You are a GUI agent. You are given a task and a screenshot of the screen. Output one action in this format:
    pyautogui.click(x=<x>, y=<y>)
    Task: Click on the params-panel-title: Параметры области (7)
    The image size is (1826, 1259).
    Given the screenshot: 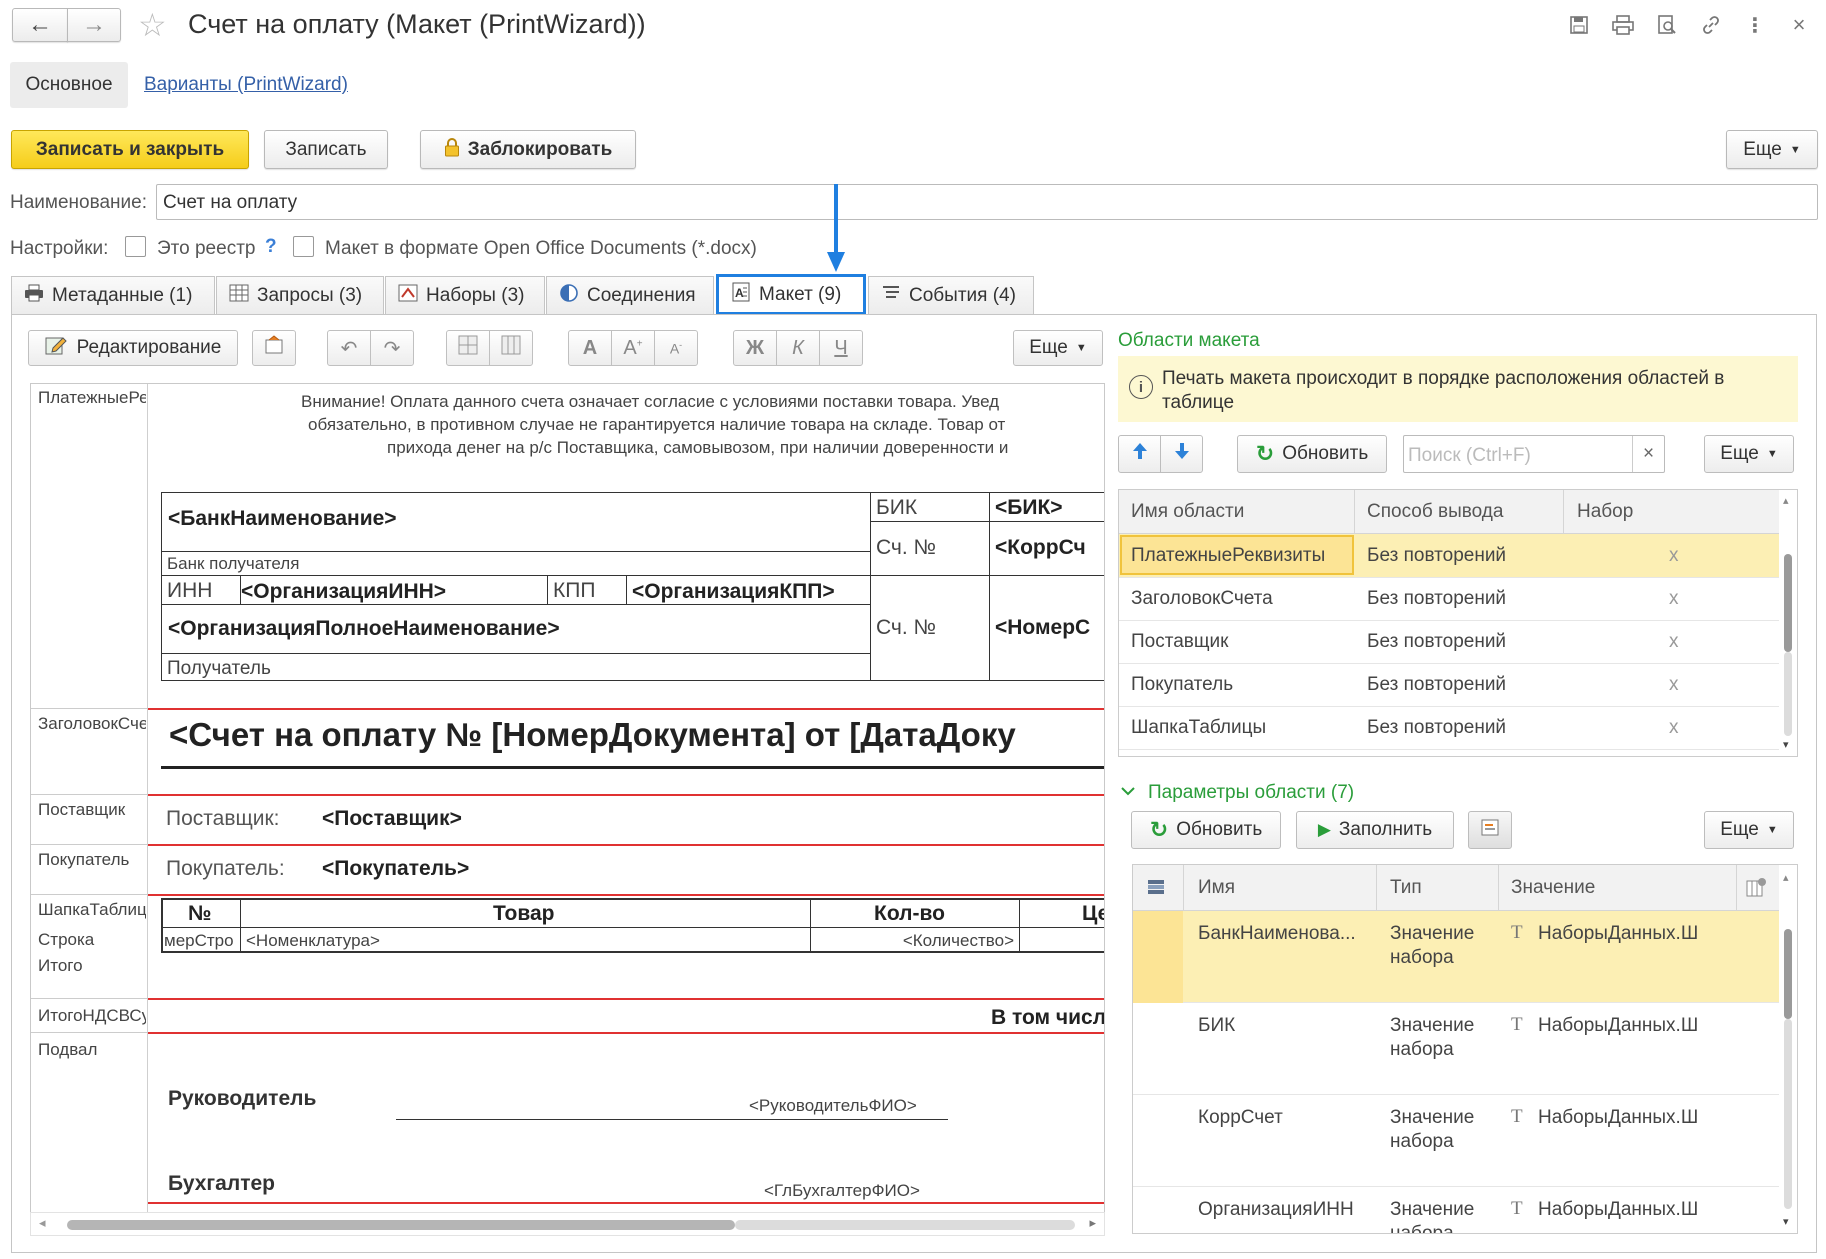 What is the action you would take?
    pyautogui.click(x=1251, y=793)
    